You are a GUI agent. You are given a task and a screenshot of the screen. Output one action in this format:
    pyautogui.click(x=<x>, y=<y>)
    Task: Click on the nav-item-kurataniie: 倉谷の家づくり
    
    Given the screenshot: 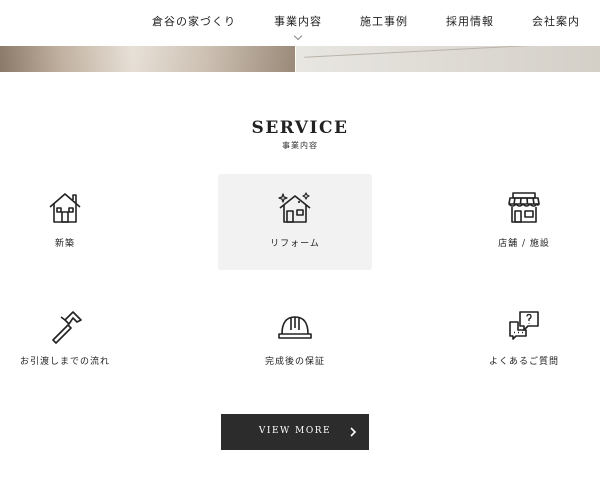 What is the action you would take?
    pyautogui.click(x=194, y=23)
    